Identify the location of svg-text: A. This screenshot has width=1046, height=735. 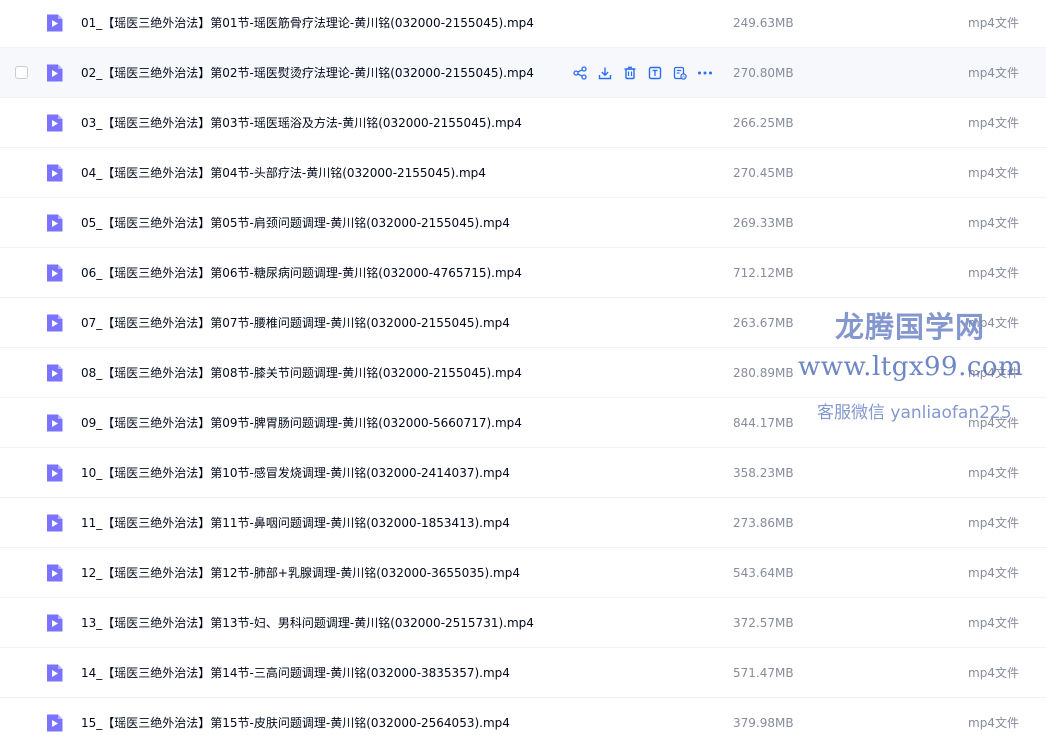
(683, 76).